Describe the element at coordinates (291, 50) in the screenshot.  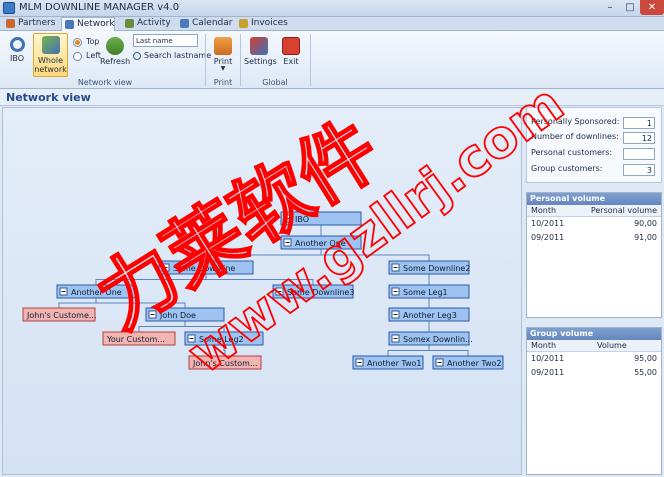
I see `exit-button: Exit` at that location.